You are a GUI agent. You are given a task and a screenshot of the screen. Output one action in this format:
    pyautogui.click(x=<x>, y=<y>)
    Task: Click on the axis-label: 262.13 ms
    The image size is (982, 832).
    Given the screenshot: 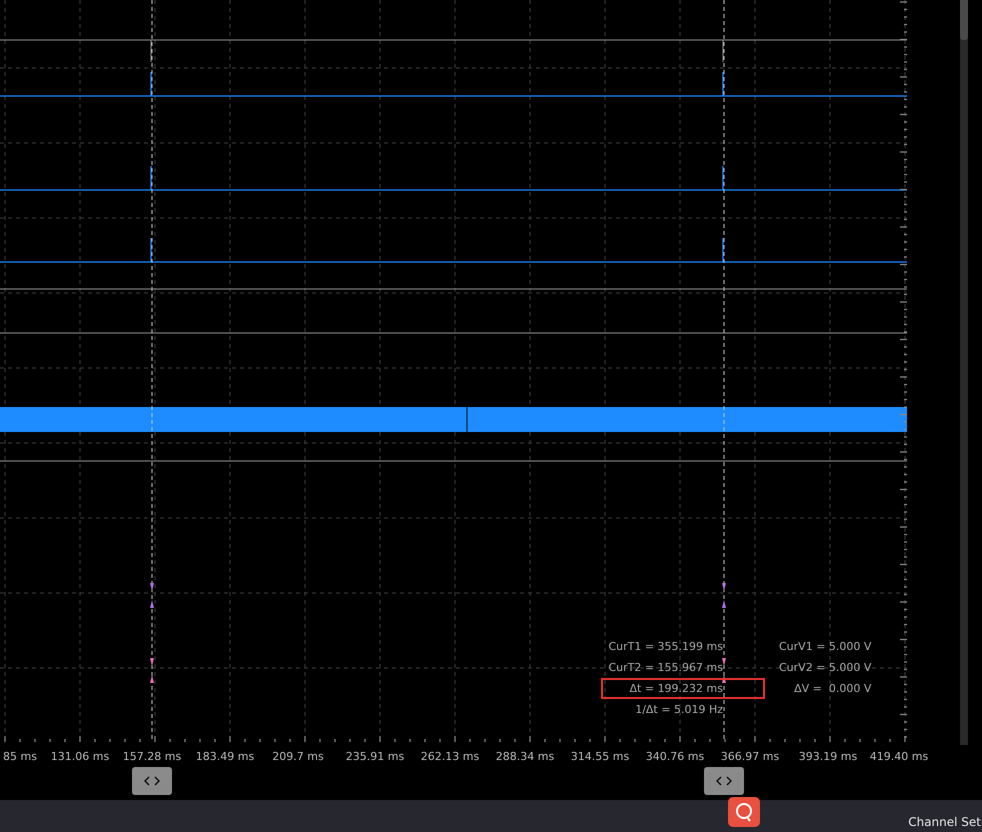 What is the action you would take?
    pyautogui.click(x=450, y=756)
    